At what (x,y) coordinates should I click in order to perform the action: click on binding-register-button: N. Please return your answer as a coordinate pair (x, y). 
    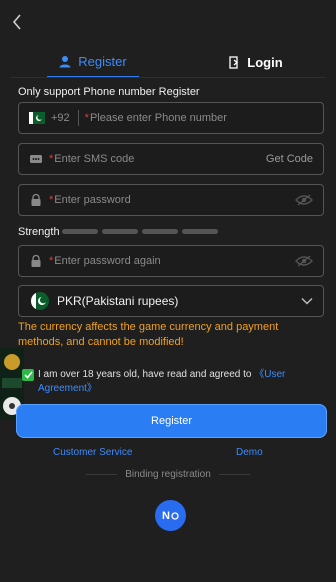
    Looking at the image, I should click on (170, 515).